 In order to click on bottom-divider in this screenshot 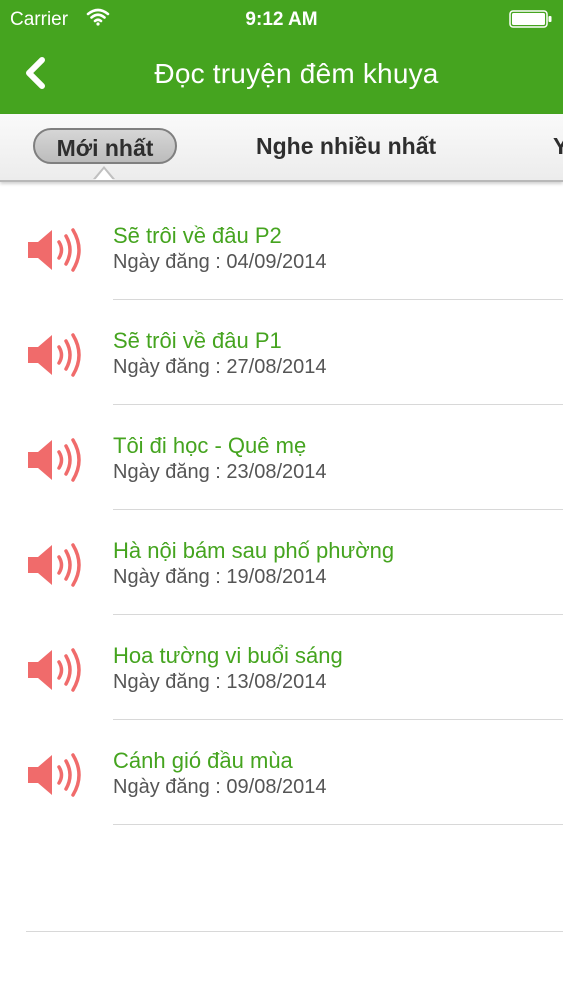, I will do `click(294, 931)`.